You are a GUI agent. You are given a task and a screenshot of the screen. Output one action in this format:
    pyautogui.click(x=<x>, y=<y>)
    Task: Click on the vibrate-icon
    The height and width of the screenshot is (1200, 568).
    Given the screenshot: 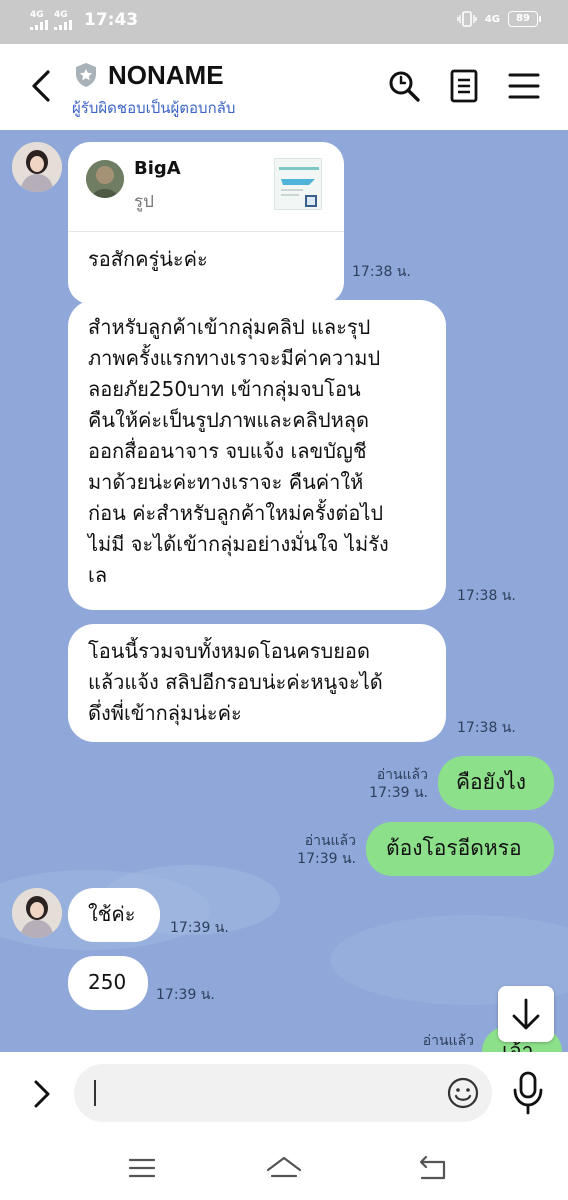 What is the action you would take?
    pyautogui.click(x=467, y=19)
    